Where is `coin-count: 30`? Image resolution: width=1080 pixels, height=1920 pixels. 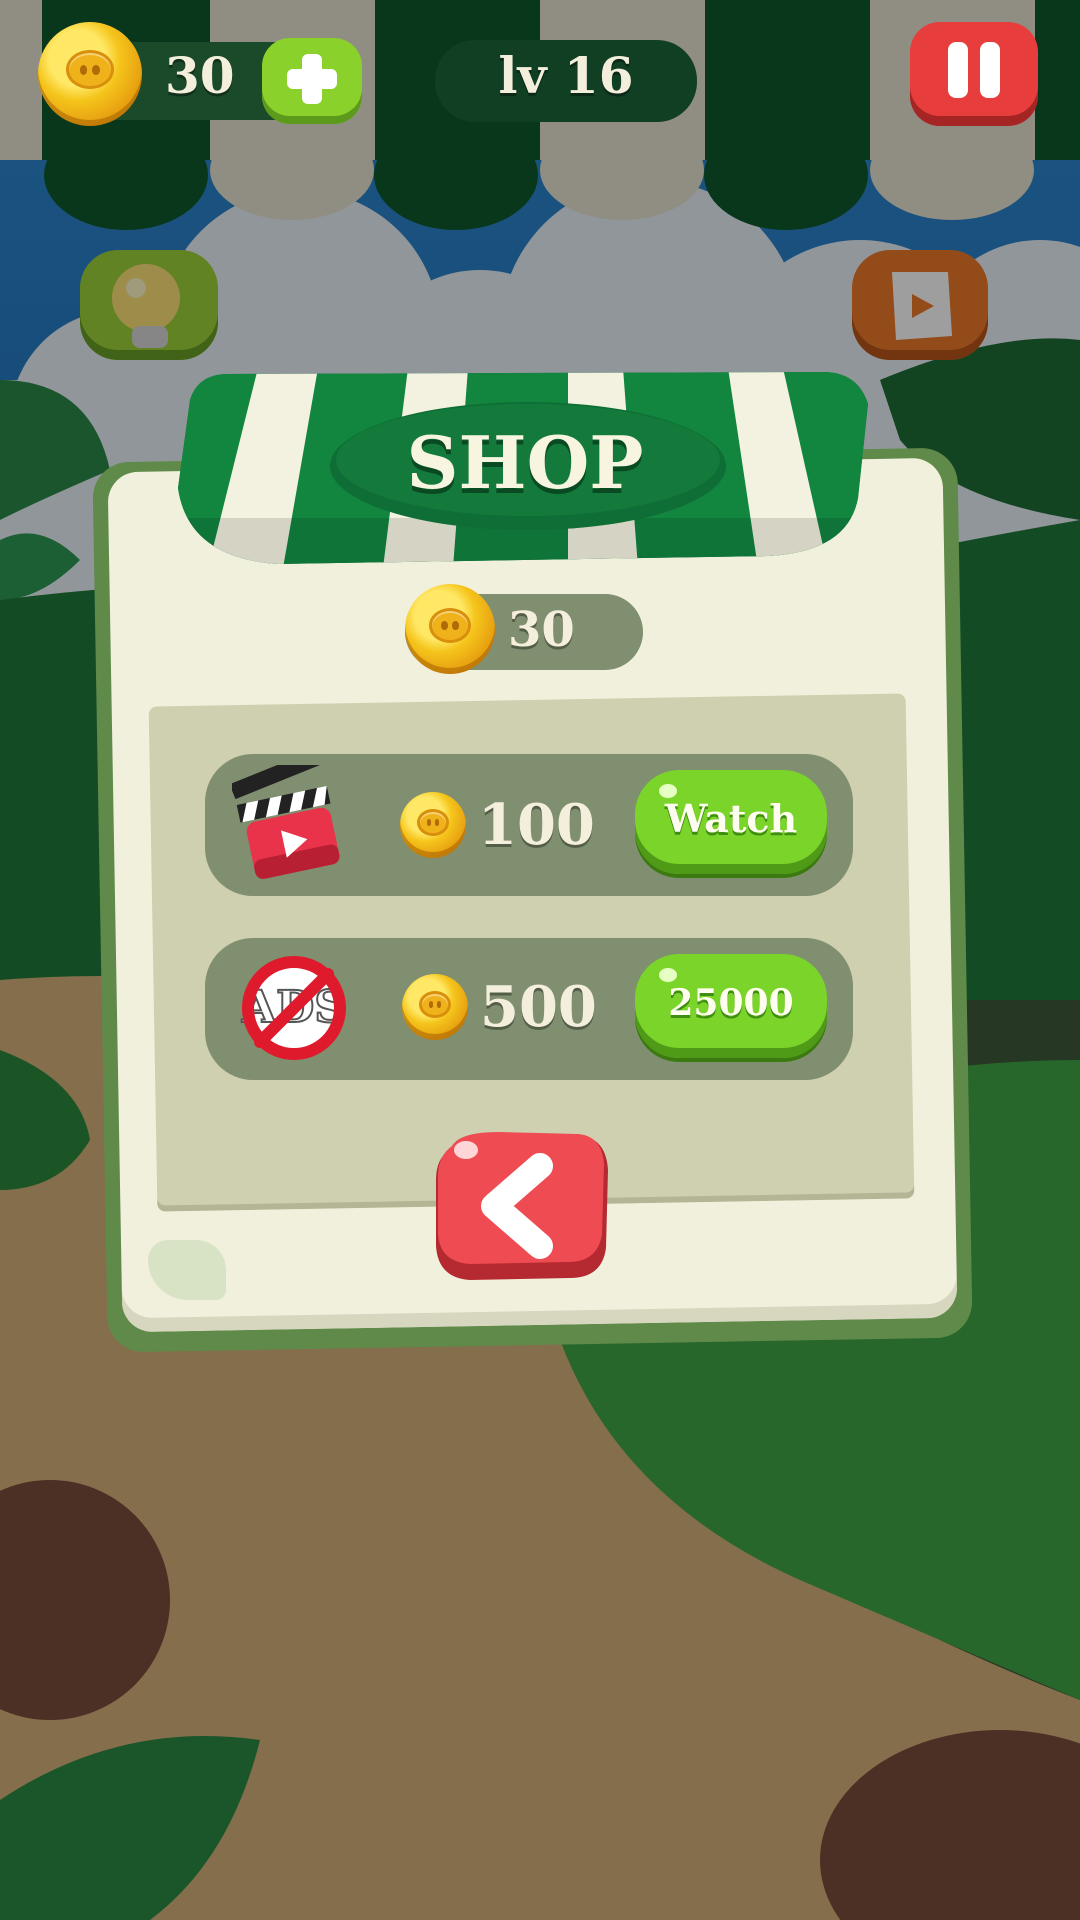 coin-count: 30 is located at coordinates (200, 75).